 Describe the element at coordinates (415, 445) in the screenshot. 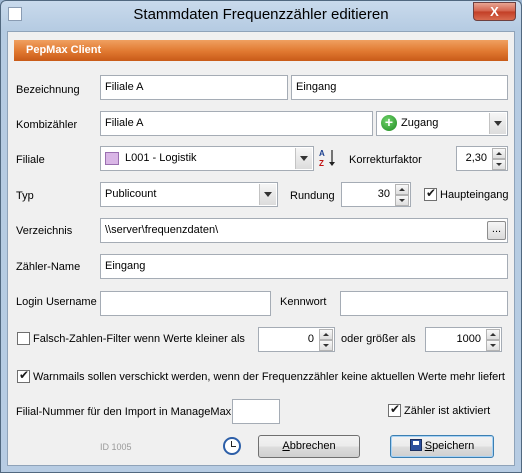

I see `floppy-disk-icon` at that location.